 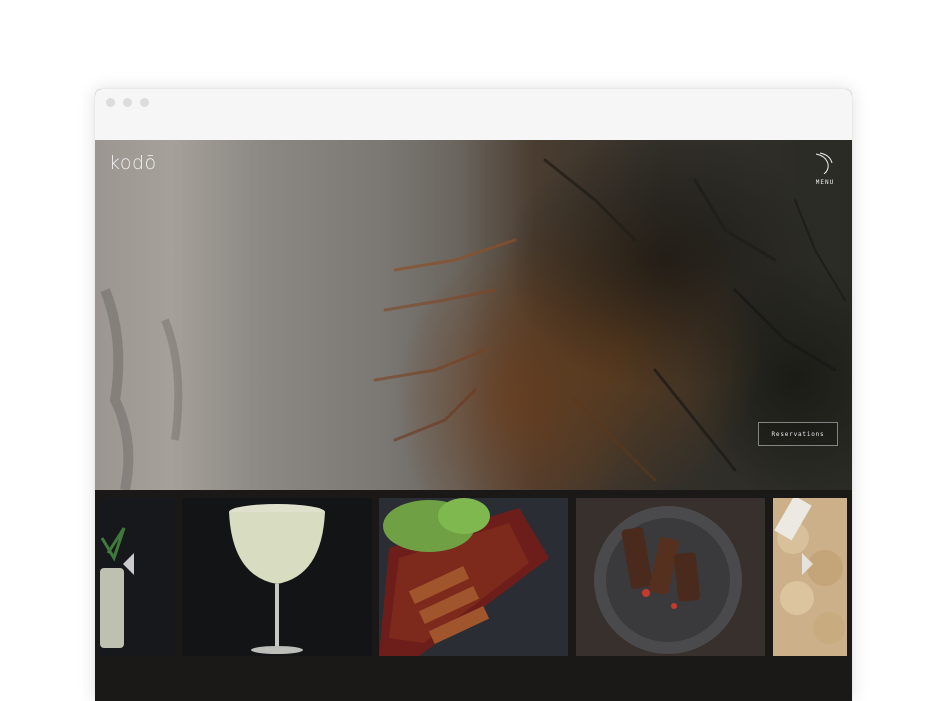 I want to click on menu-button: MENU, so click(x=825, y=169).